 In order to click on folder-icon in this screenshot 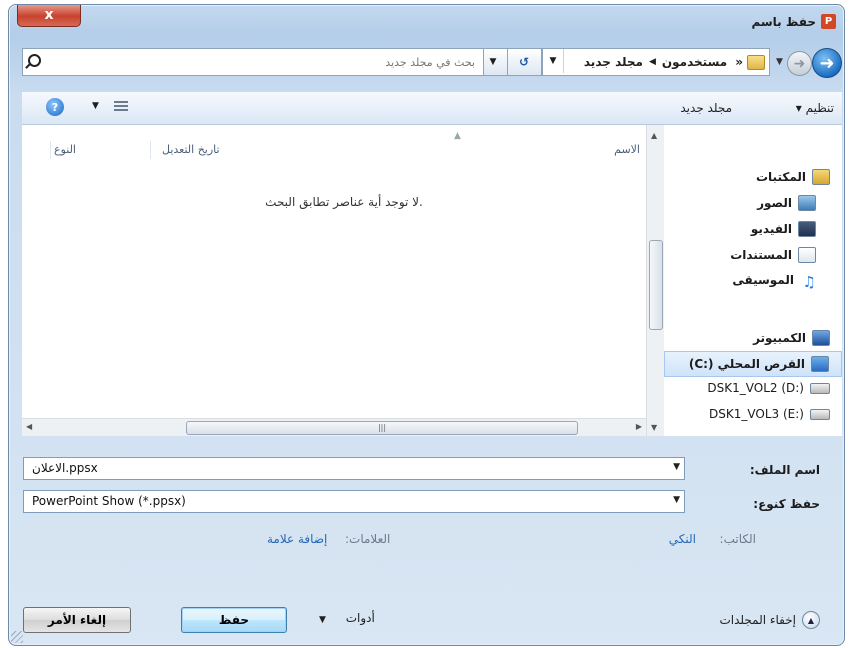, I will do `click(756, 62)`.